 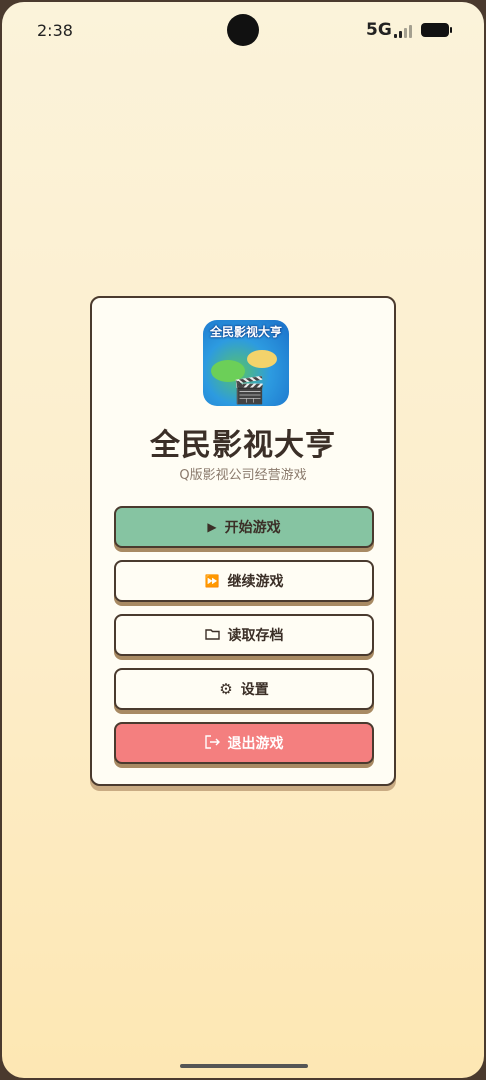 What do you see at coordinates (254, 690) in the screenshot?
I see `settings-label: 设置` at bounding box center [254, 690].